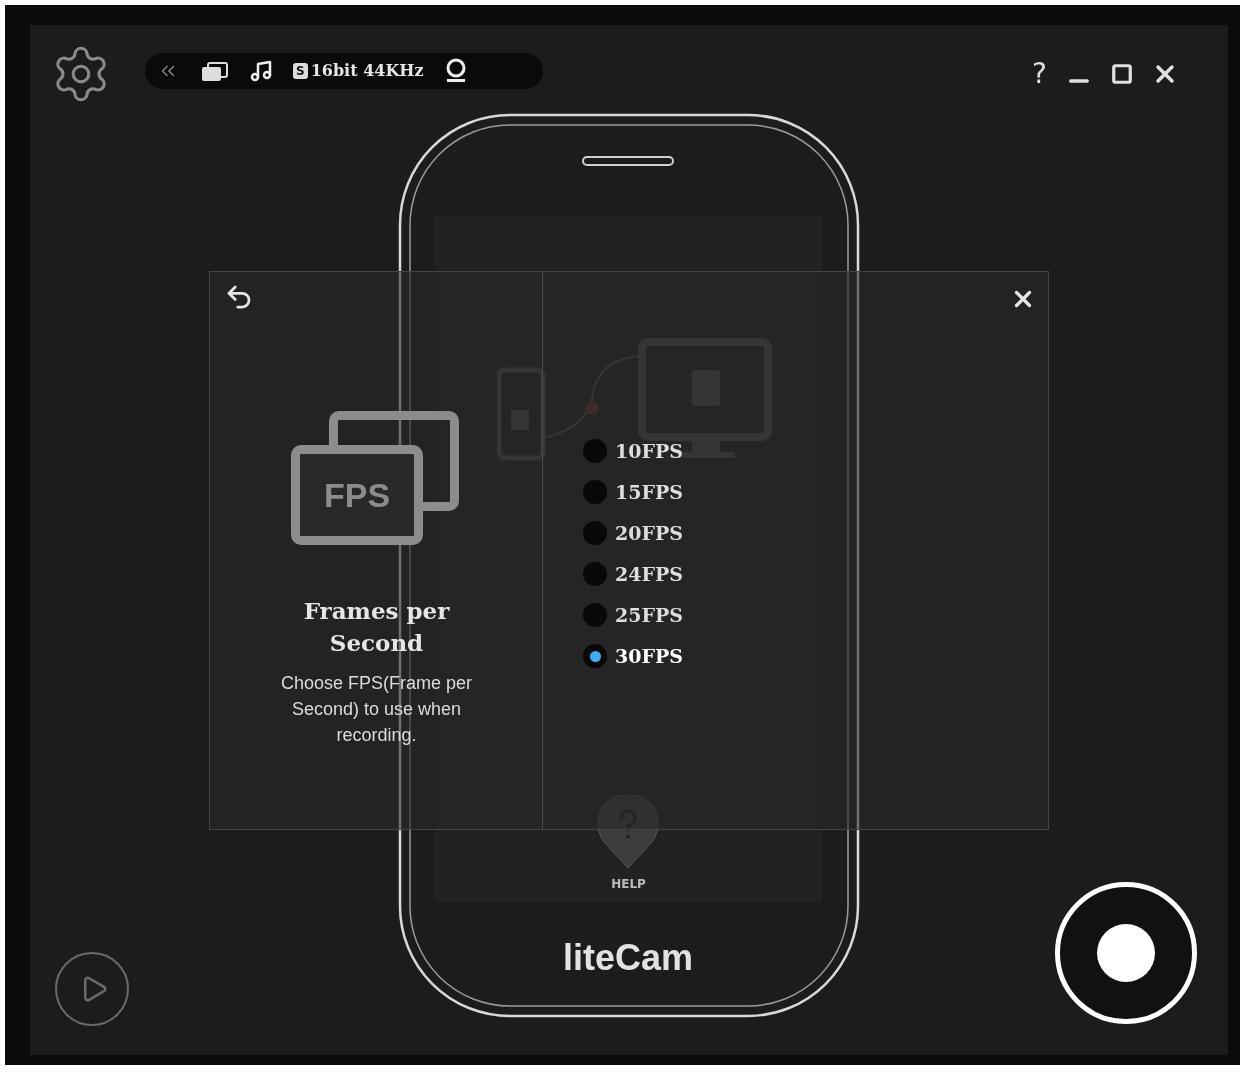 This screenshot has height=1072, width=1246. What do you see at coordinates (649, 574) in the screenshot?
I see `fps-option-label: 24FPS` at bounding box center [649, 574].